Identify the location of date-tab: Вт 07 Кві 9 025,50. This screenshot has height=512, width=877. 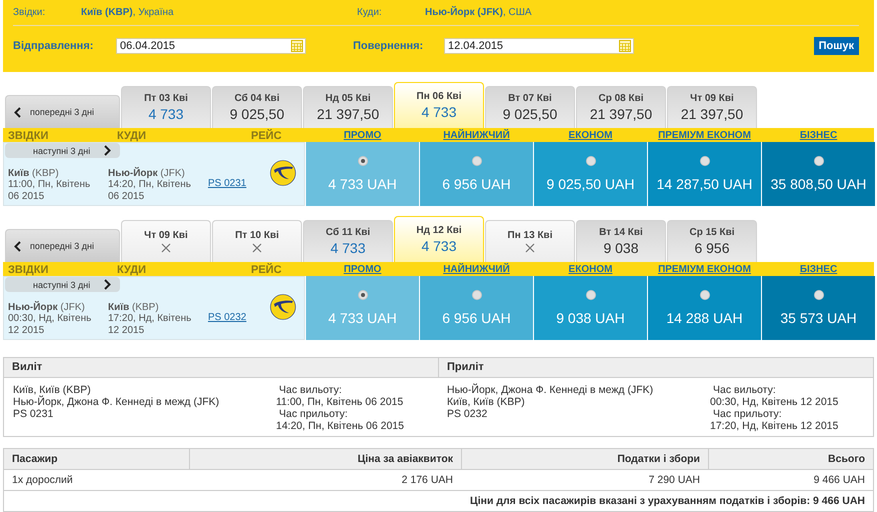
(530, 107).